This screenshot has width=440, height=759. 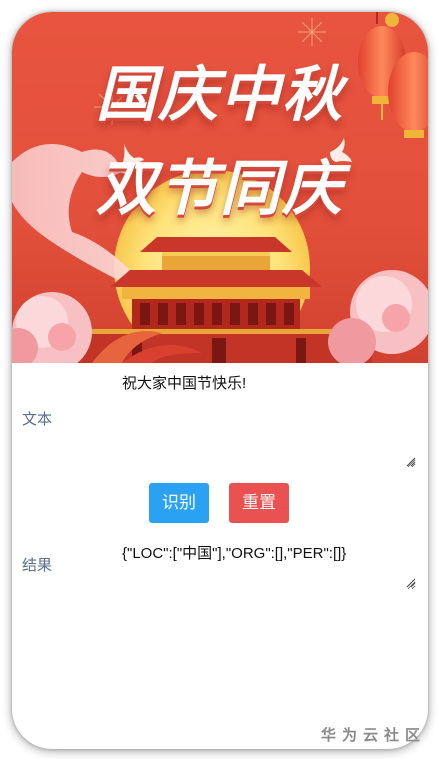 I want to click on watermark-text: 华为云社区, so click(x=373, y=735).